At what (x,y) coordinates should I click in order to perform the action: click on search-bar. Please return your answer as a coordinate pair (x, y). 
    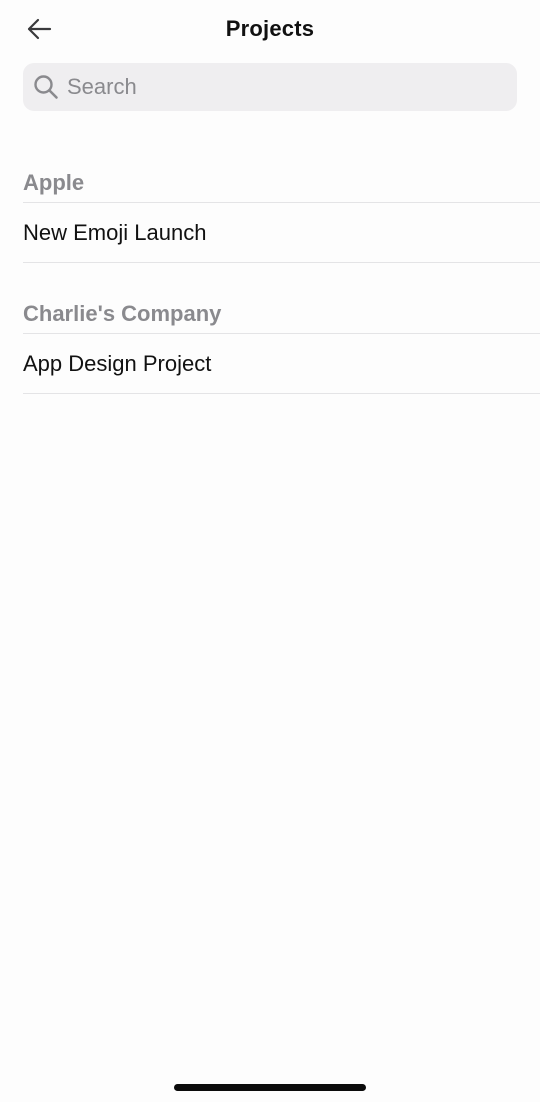
    Looking at the image, I should click on (270, 87).